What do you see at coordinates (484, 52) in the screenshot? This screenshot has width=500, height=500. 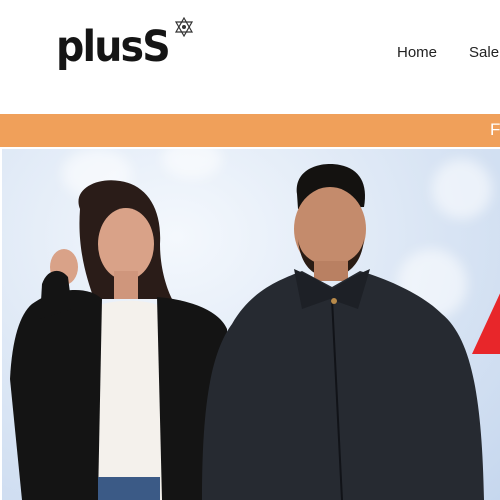 I see `nav-item-sale: Sale` at bounding box center [484, 52].